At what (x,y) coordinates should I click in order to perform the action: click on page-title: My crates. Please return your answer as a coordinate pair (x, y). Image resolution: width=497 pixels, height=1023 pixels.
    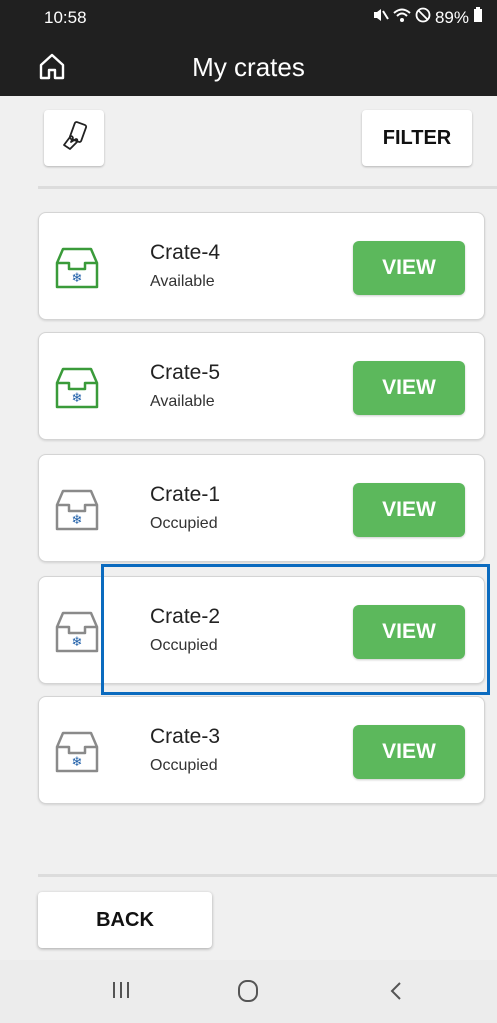
    Looking at the image, I should click on (248, 67).